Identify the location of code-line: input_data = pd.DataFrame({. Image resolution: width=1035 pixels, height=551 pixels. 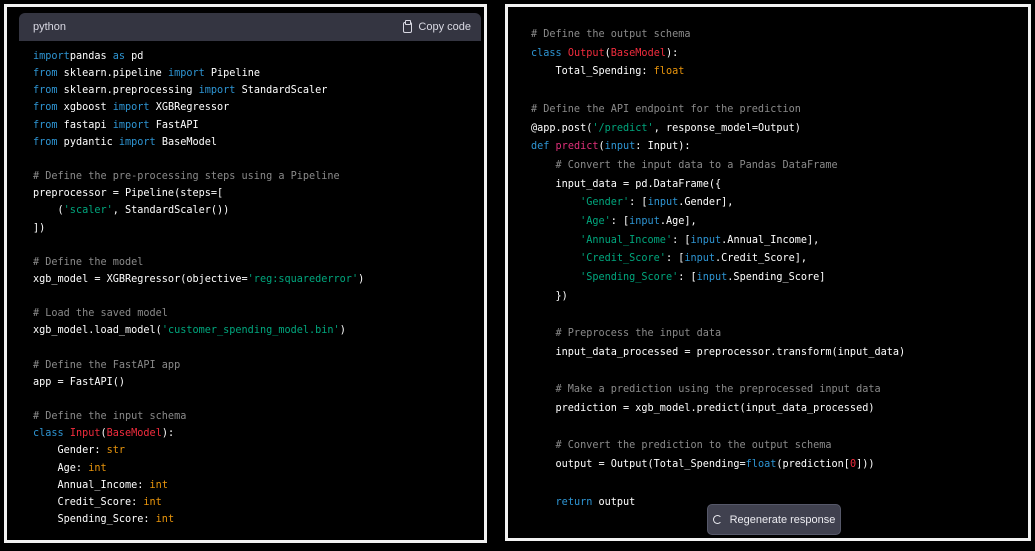
(626, 184).